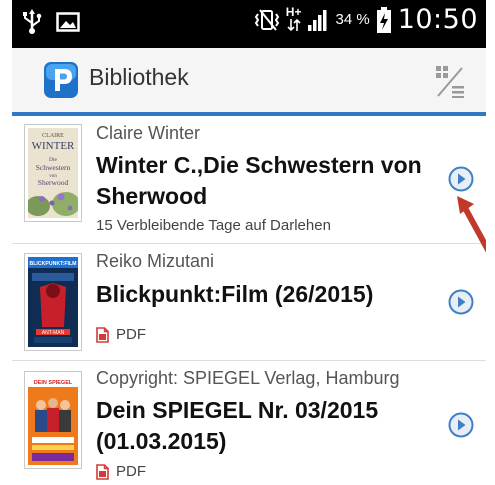  Describe the element at coordinates (53, 420) in the screenshot. I see `magazine-cover: DEIN SPIEGEL` at that location.